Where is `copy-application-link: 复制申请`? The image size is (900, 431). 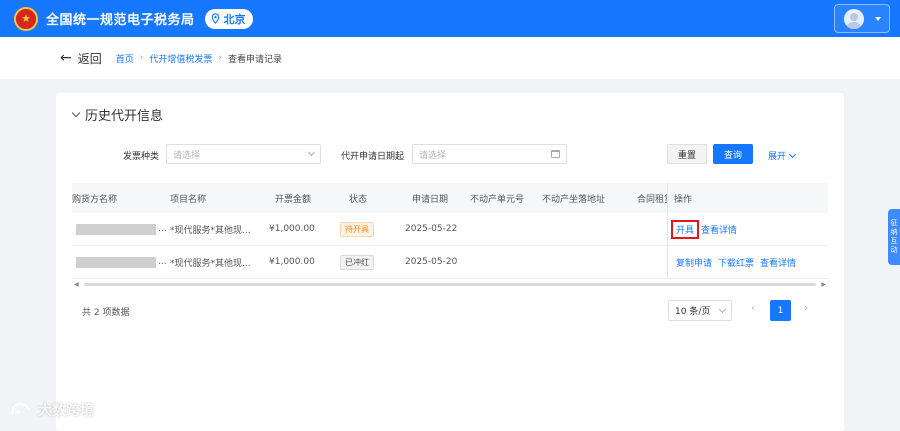
copy-application-link: 复制申请 is located at coordinates (694, 262).